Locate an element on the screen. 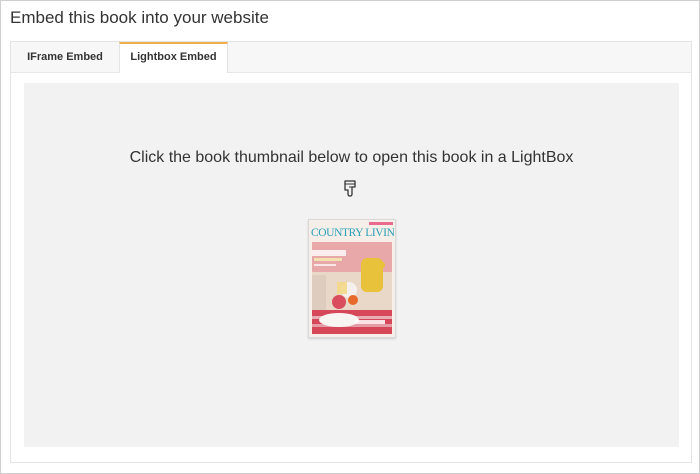 Image resolution: width=700 pixels, height=474 pixels. tab-lightbox-embed: Lightbox Embed is located at coordinates (173, 57).